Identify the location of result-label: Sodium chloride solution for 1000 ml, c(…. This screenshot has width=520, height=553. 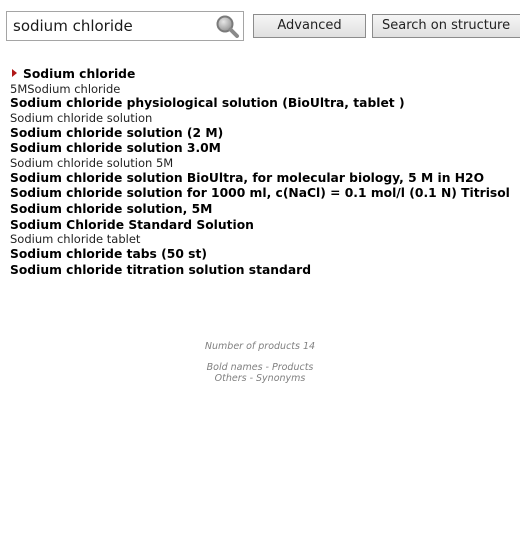
(260, 193).